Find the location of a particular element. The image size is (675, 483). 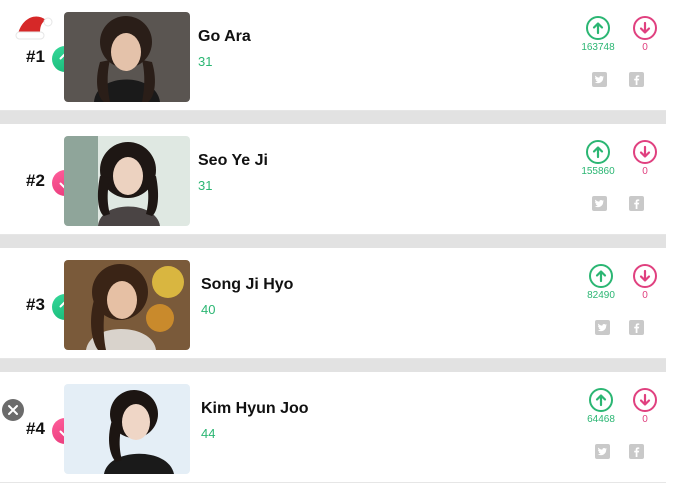

rank-number: #3 is located at coordinates (35, 304).